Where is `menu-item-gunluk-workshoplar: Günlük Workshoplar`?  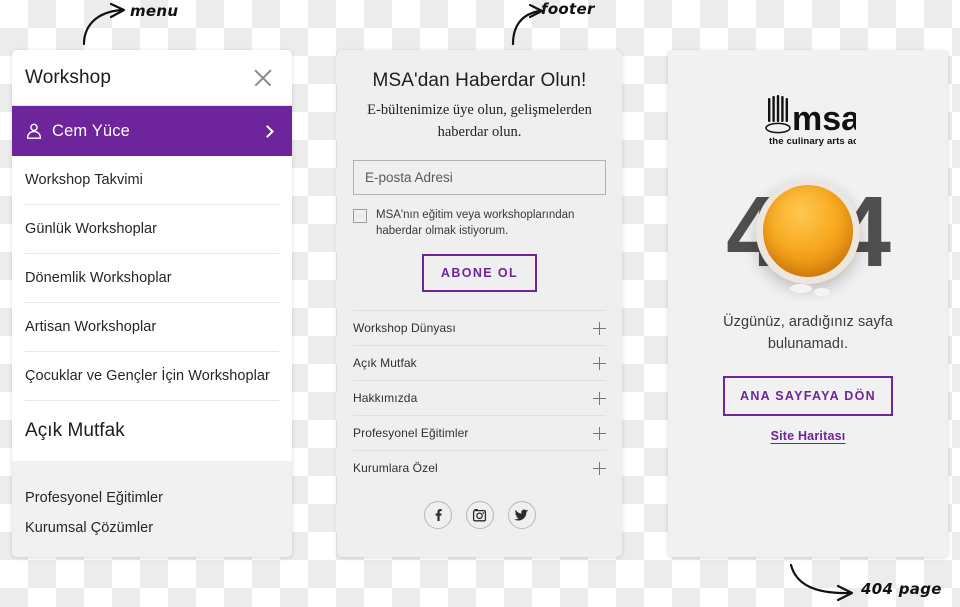
menu-item-gunluk-workshoplar: Günlük Workshoplar is located at coordinates (152, 229).